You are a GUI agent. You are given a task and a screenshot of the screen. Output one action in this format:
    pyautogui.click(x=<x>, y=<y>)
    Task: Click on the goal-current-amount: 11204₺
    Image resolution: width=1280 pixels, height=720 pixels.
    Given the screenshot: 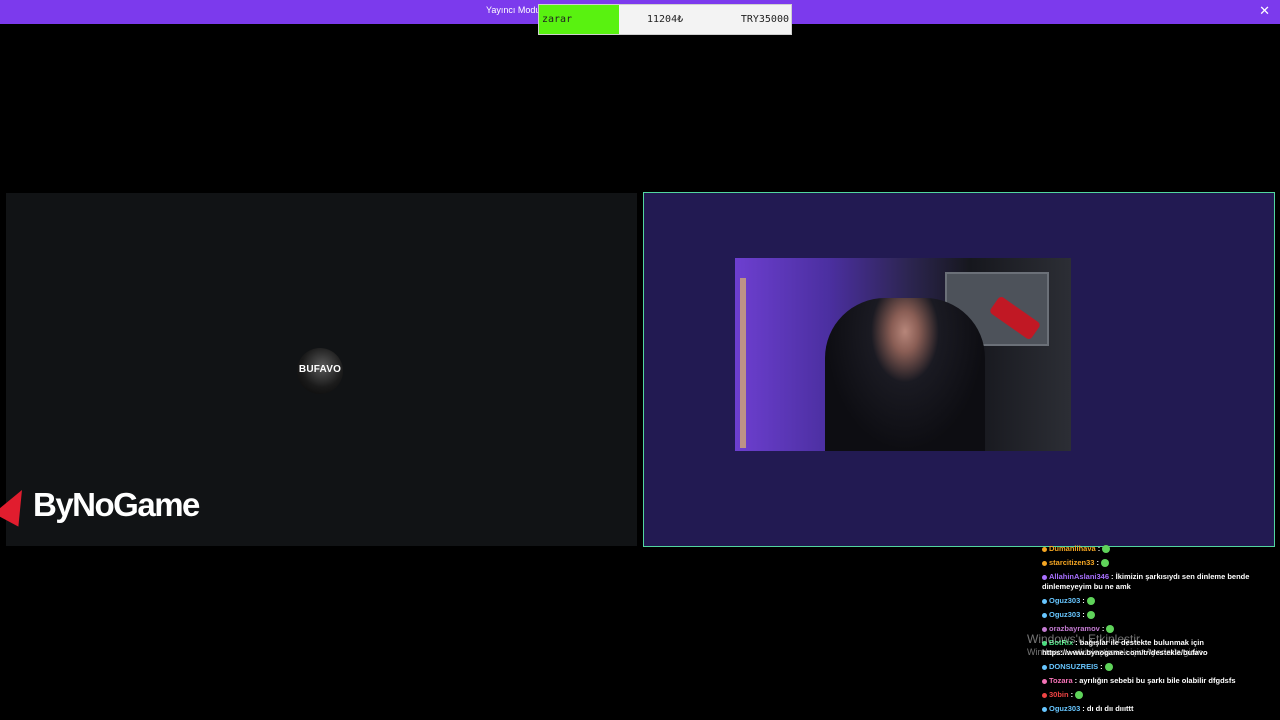 What is the action you would take?
    pyautogui.click(x=665, y=19)
    